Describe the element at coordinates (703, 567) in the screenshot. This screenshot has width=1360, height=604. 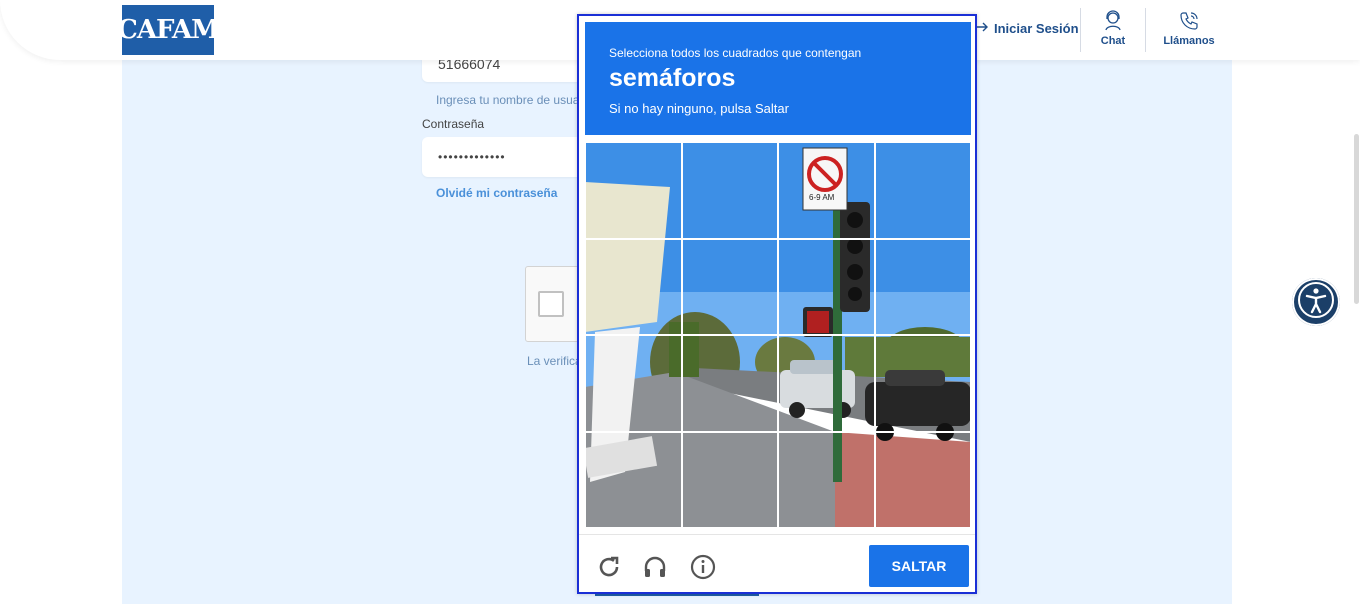
I see `info-icon` at that location.